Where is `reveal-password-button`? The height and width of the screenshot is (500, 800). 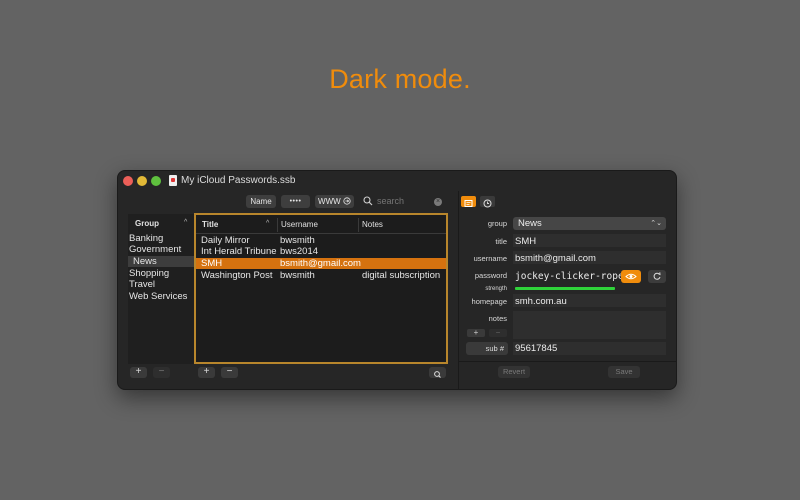 reveal-password-button is located at coordinates (631, 276).